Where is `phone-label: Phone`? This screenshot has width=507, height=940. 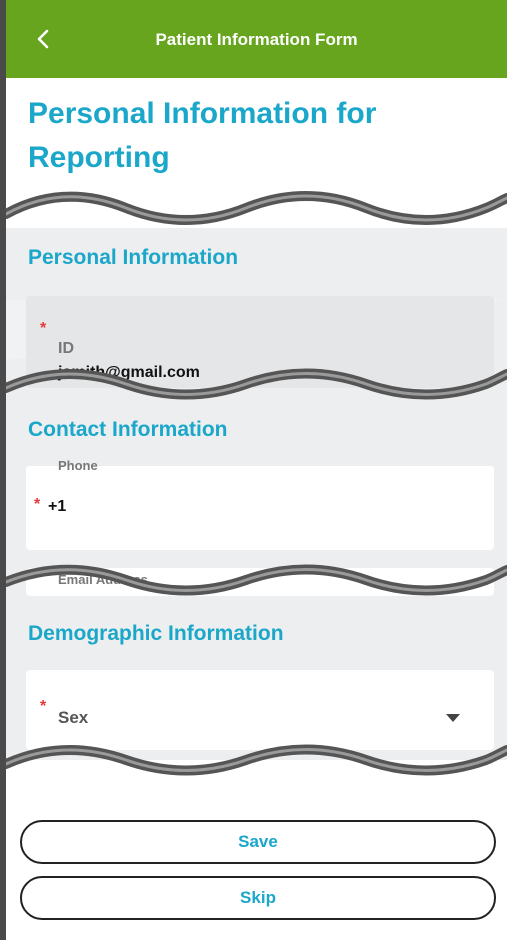 phone-label: Phone is located at coordinates (78, 465).